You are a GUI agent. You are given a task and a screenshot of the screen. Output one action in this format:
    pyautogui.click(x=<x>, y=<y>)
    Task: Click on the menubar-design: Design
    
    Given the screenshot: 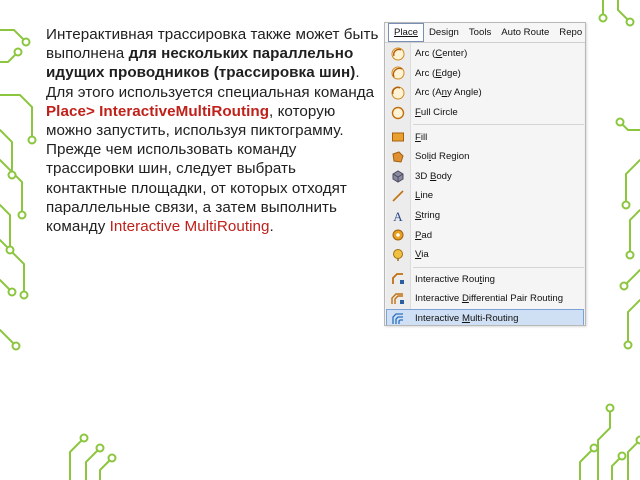 What is the action you would take?
    pyautogui.click(x=444, y=32)
    